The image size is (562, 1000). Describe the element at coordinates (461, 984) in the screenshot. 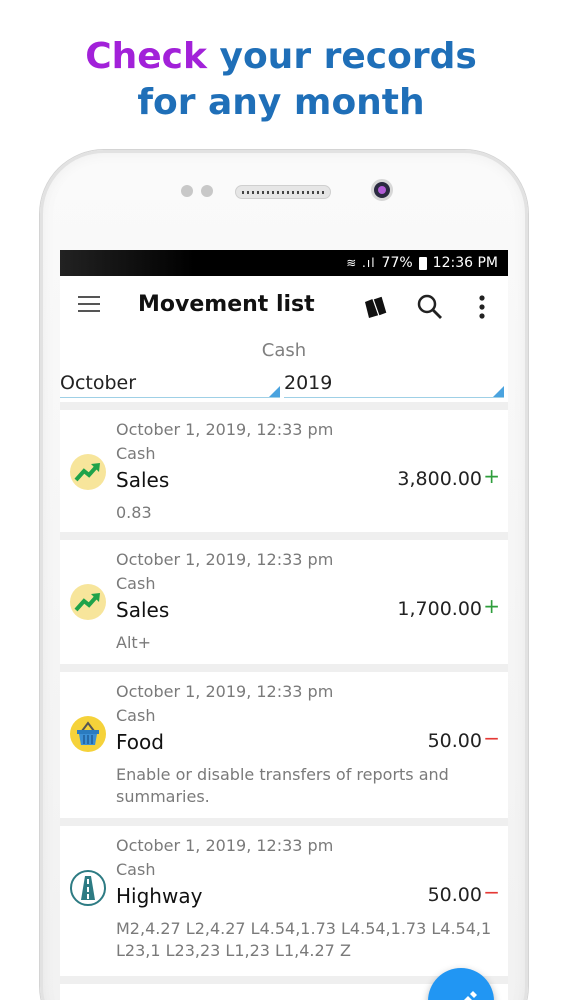

I see `add-movement-button` at that location.